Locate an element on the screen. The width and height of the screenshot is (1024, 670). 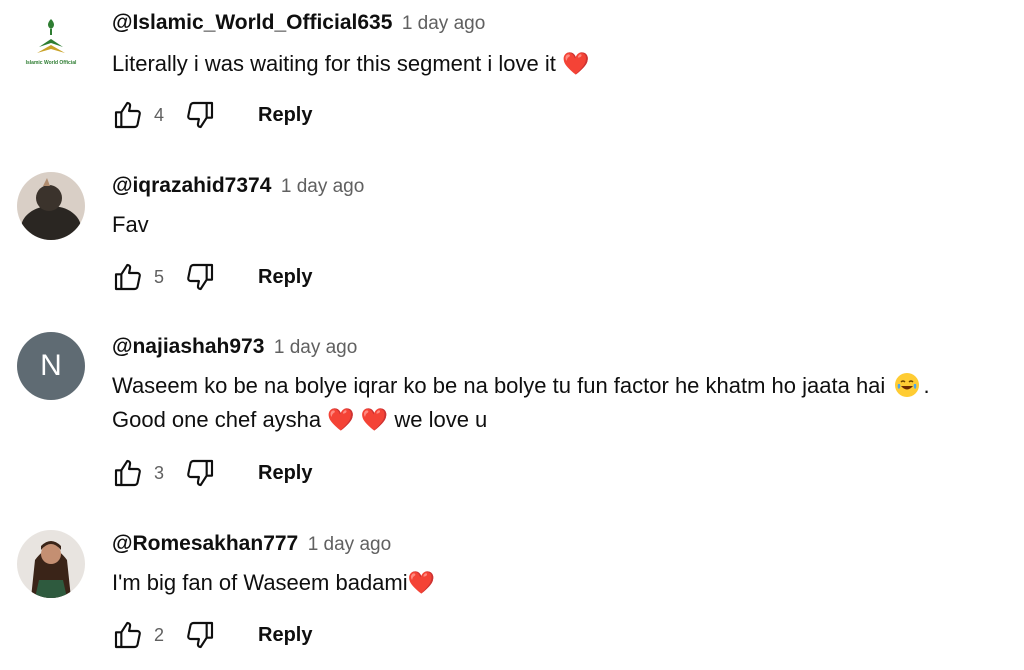
islamic-logo-icon is located at coordinates (51, 43).